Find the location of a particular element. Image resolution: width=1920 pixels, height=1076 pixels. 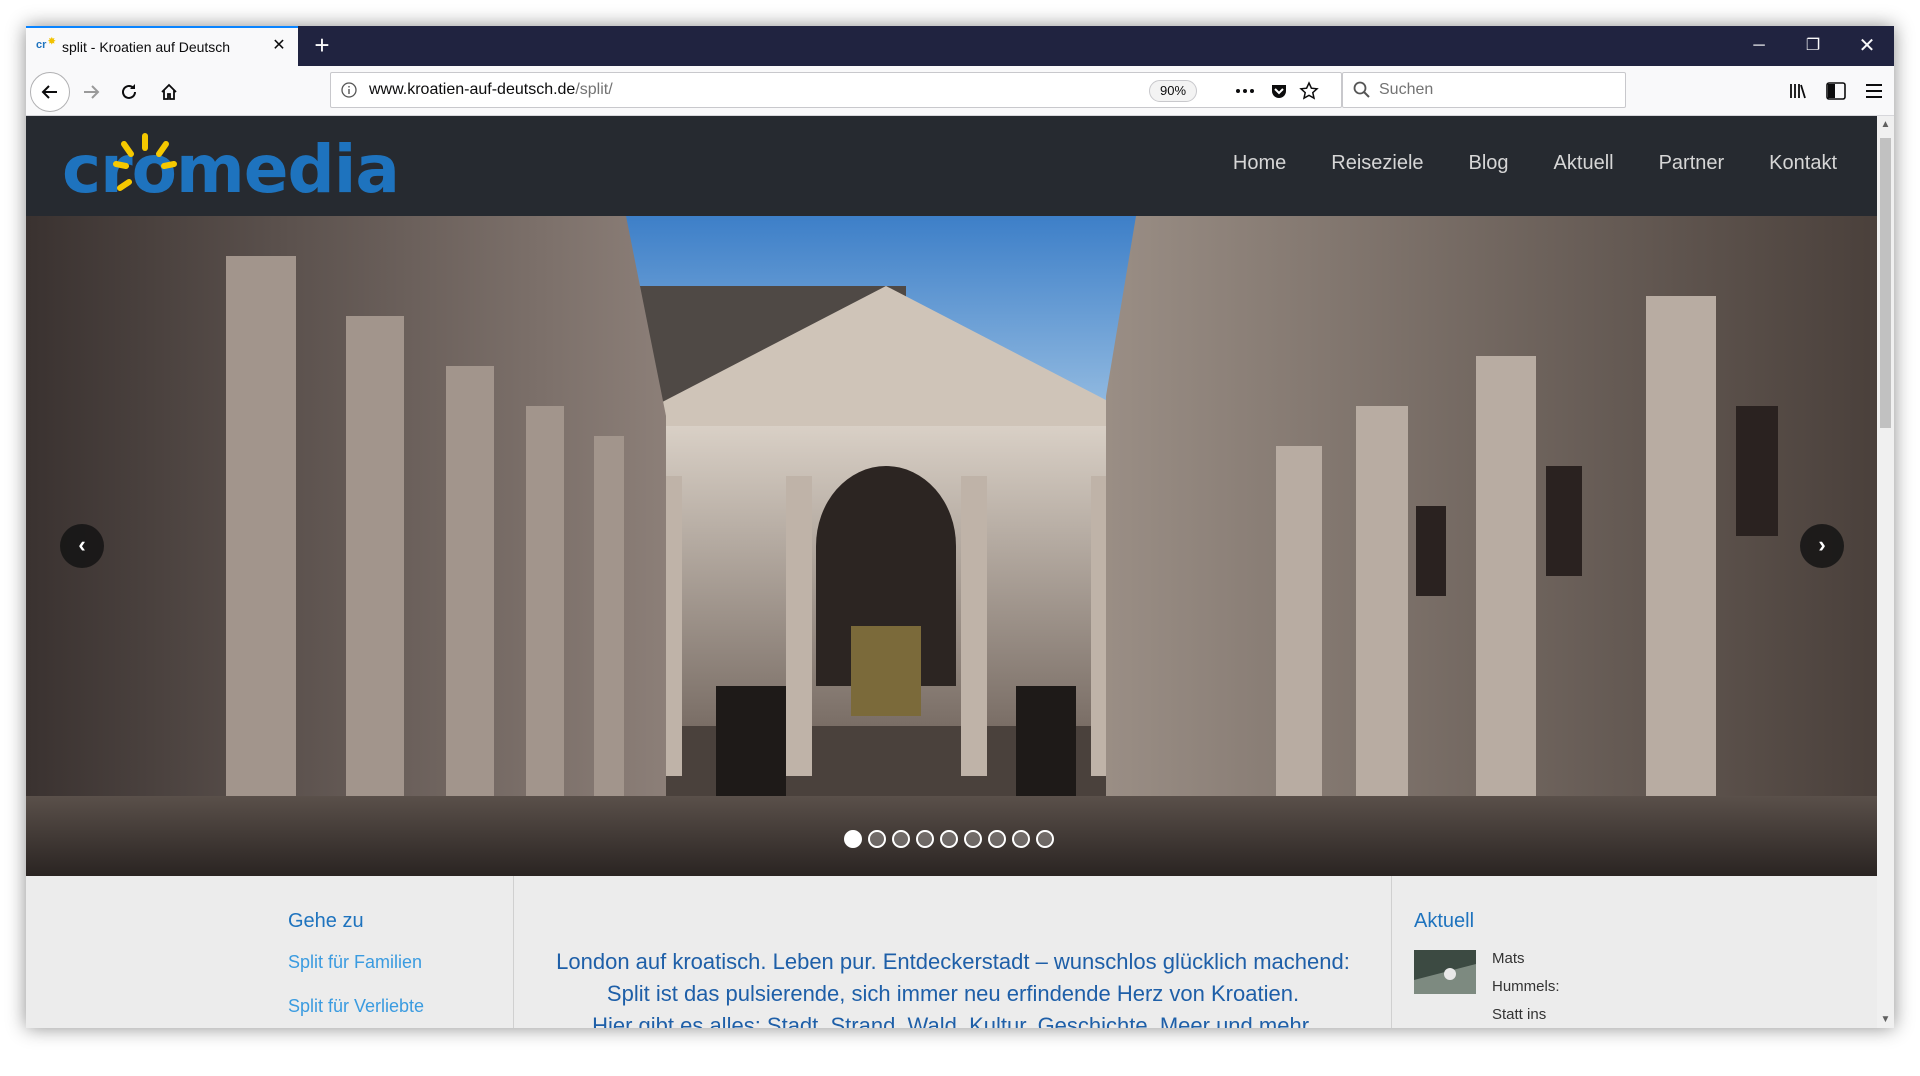

tab-title: split - Kroatien auf Deutsch is located at coordinates (146, 47).